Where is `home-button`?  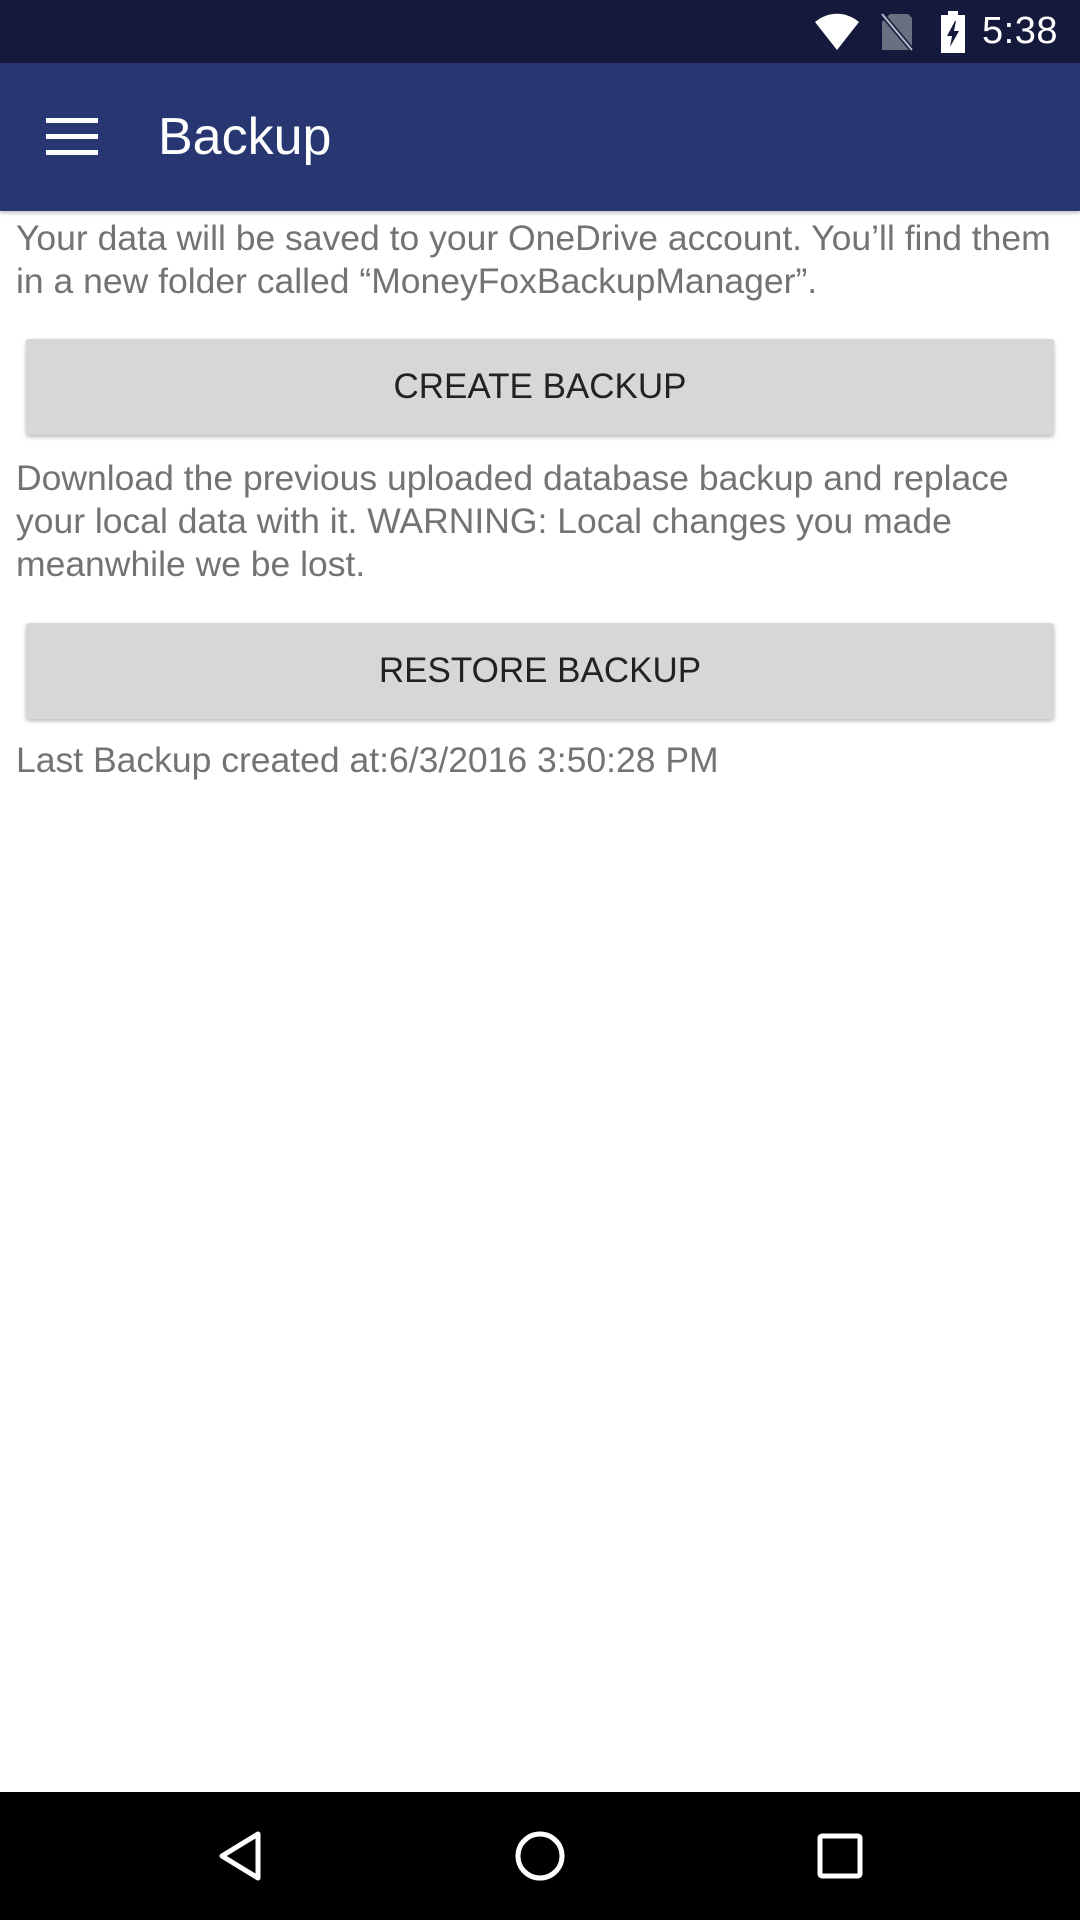
home-button is located at coordinates (540, 1856).